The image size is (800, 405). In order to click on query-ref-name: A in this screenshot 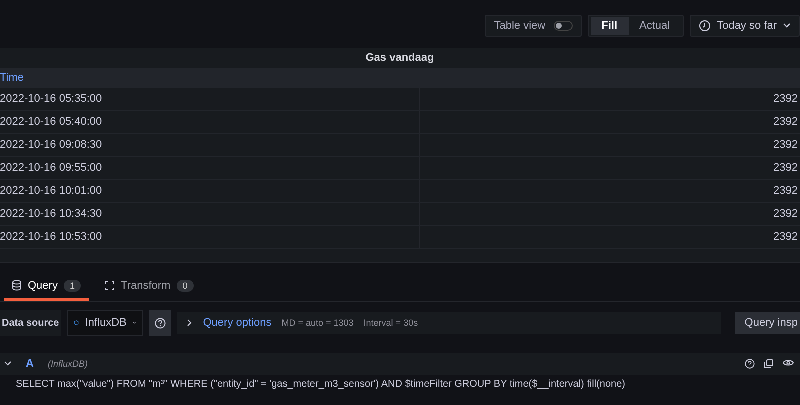, I will do `click(30, 364)`.